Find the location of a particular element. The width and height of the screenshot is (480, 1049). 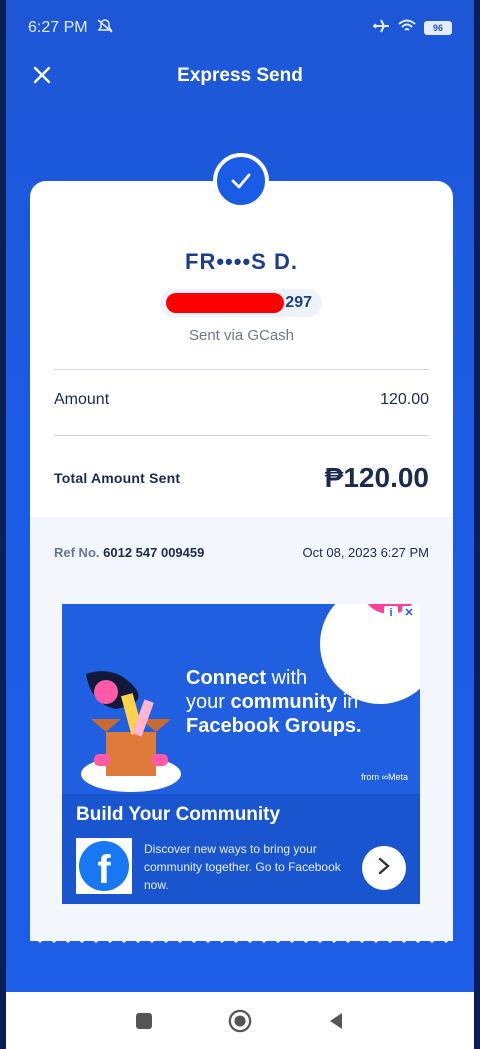

account-number: 297 is located at coordinates (241, 303).